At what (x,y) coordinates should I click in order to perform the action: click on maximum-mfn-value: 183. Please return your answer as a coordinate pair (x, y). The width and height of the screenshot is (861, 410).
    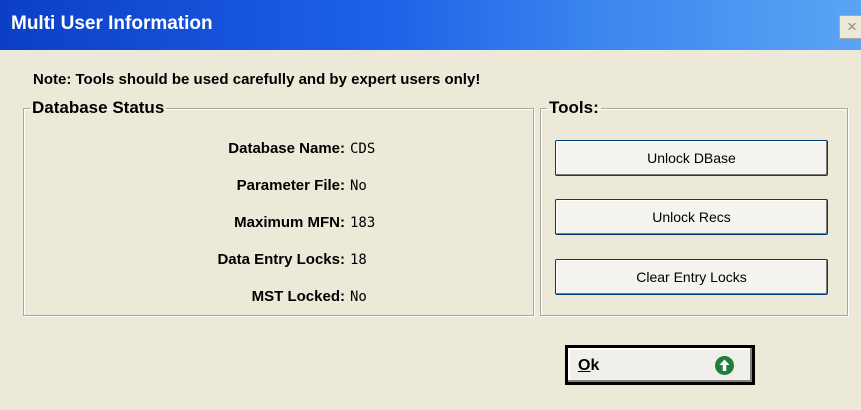
    Looking at the image, I should click on (363, 223).